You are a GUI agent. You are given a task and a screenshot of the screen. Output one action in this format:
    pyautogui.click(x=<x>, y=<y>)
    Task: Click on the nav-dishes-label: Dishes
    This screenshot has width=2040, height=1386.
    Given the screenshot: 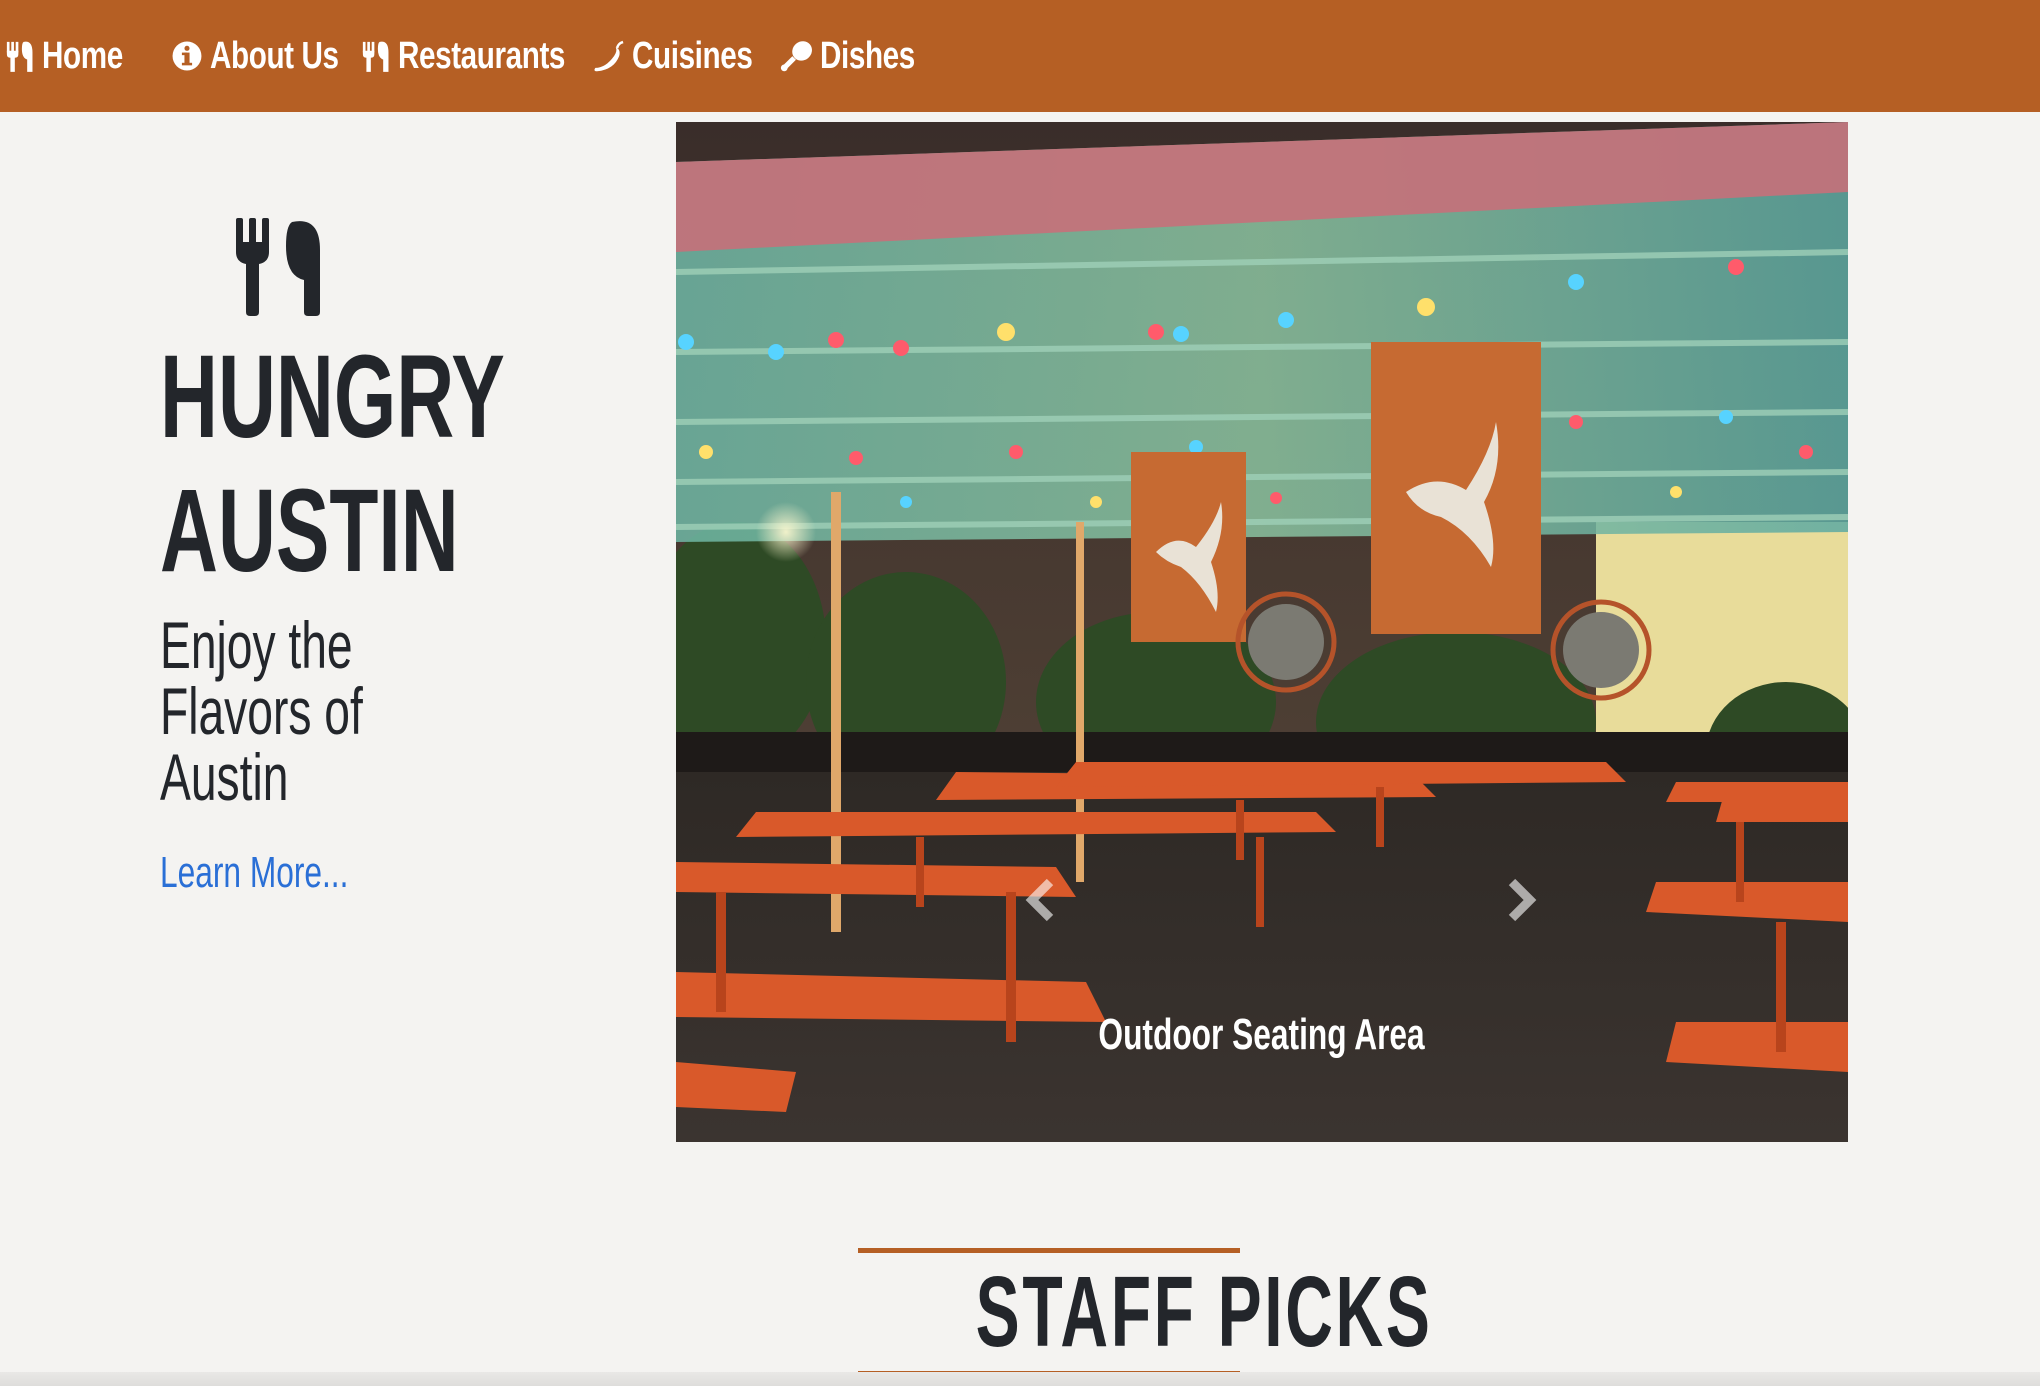 What is the action you would take?
    pyautogui.click(x=867, y=55)
    